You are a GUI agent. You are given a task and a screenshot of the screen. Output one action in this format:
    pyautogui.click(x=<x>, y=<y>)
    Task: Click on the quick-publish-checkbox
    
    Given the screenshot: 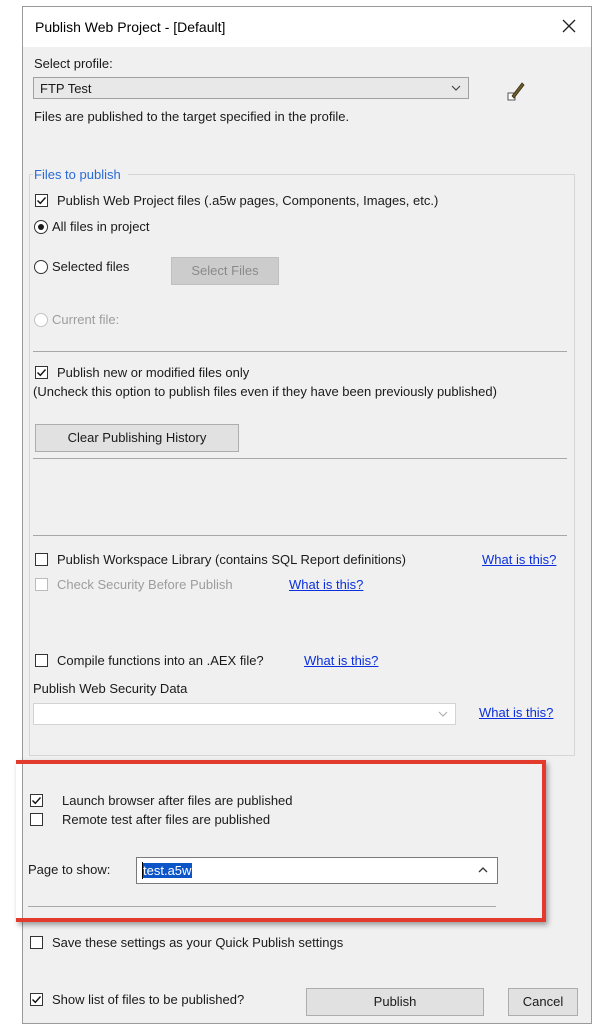 What is the action you would take?
    pyautogui.click(x=36, y=942)
    